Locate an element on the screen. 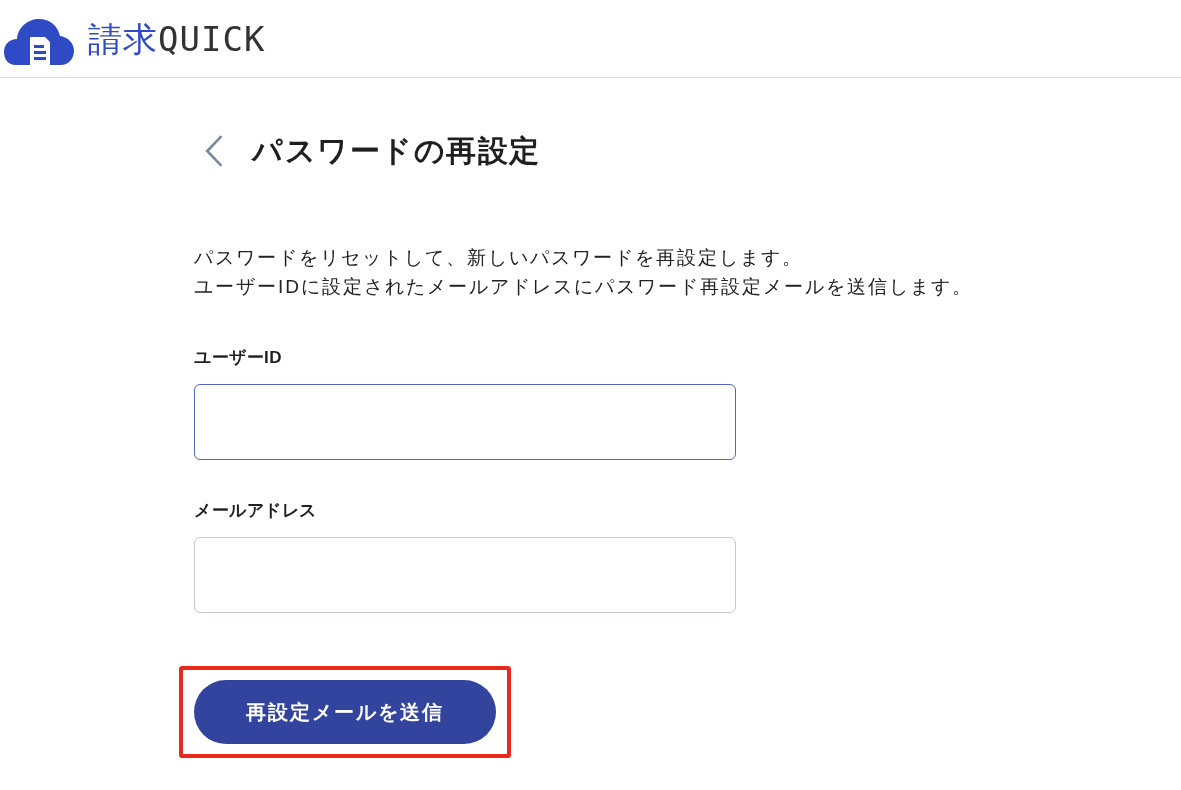 The image size is (1181, 790). description-text: パスワードをリセットして、新しいパスワードを再設定します。 ユーザーIDに設定されたメールアドレスにパスワード再設定メールを送信します。 is located at coordinates (583, 272).